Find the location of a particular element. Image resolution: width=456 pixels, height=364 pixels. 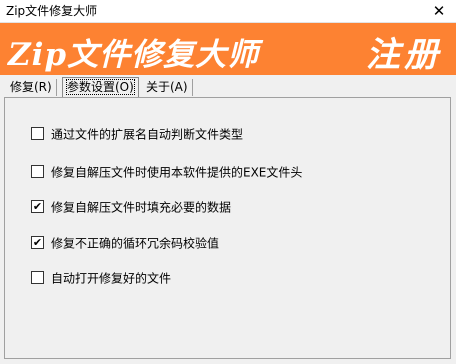

window-title: Zip文件修复大师 is located at coordinates (52, 11).